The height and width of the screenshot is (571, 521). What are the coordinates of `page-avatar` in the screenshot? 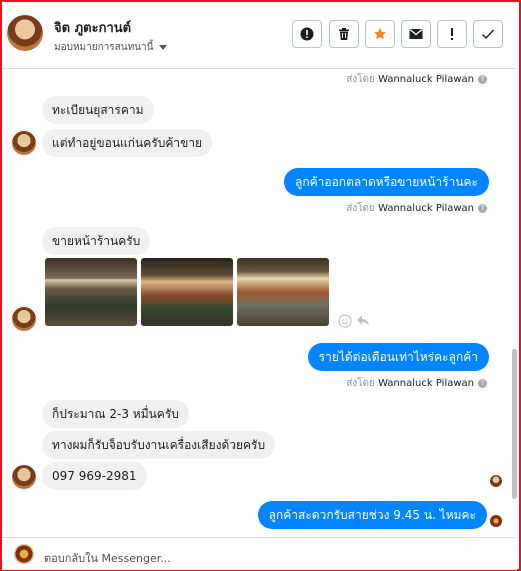 It's located at (24, 554).